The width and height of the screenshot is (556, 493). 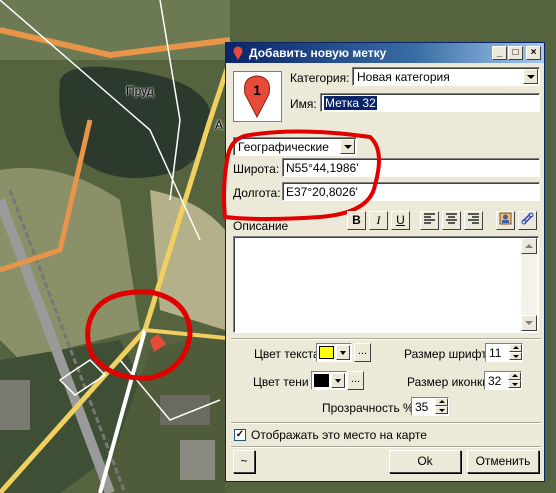 I want to click on category-select: Новая категория, so click(x=446, y=76).